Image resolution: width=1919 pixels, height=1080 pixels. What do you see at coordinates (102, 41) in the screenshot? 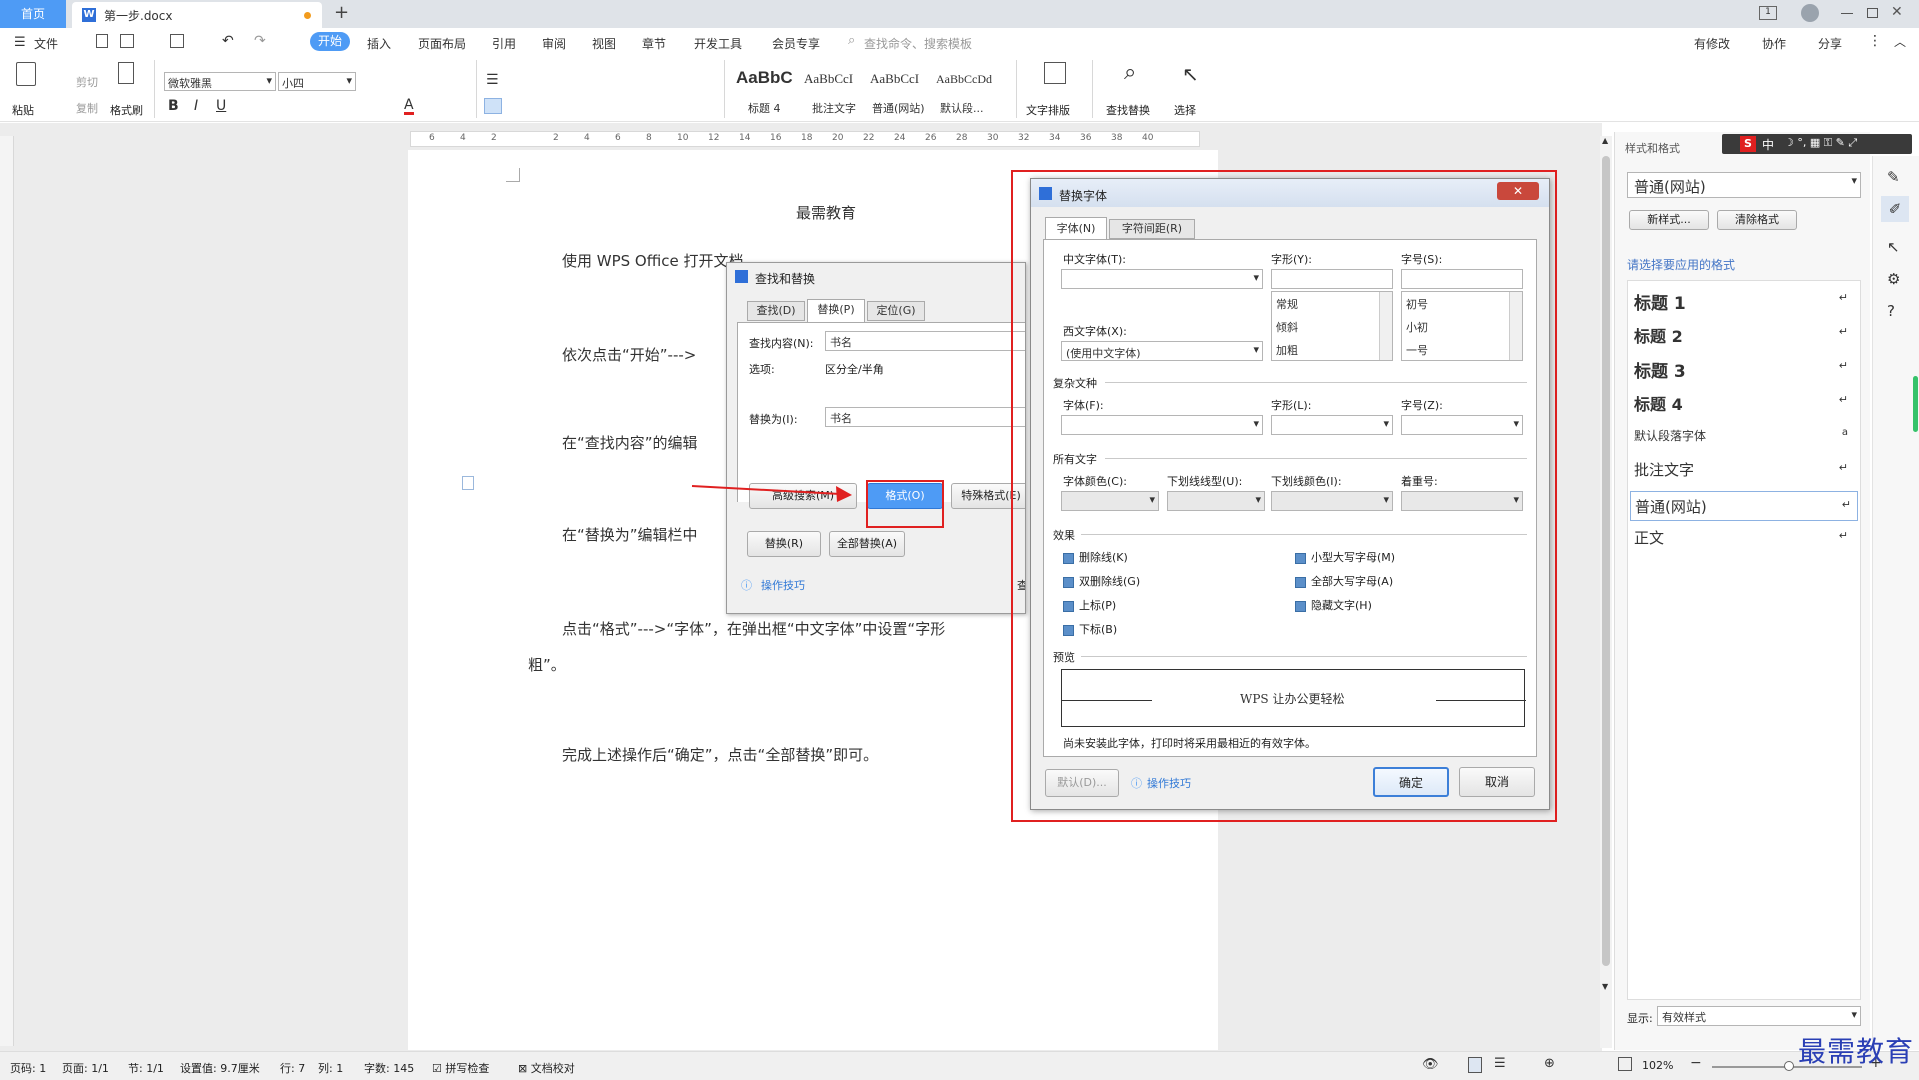
I see `new-doc-icon` at bounding box center [102, 41].